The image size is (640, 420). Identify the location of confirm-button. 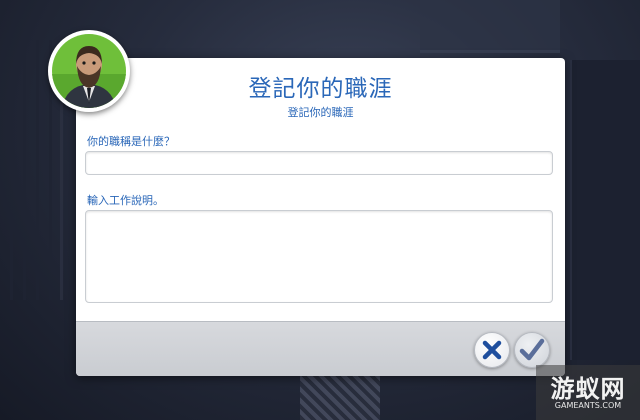
(532, 350).